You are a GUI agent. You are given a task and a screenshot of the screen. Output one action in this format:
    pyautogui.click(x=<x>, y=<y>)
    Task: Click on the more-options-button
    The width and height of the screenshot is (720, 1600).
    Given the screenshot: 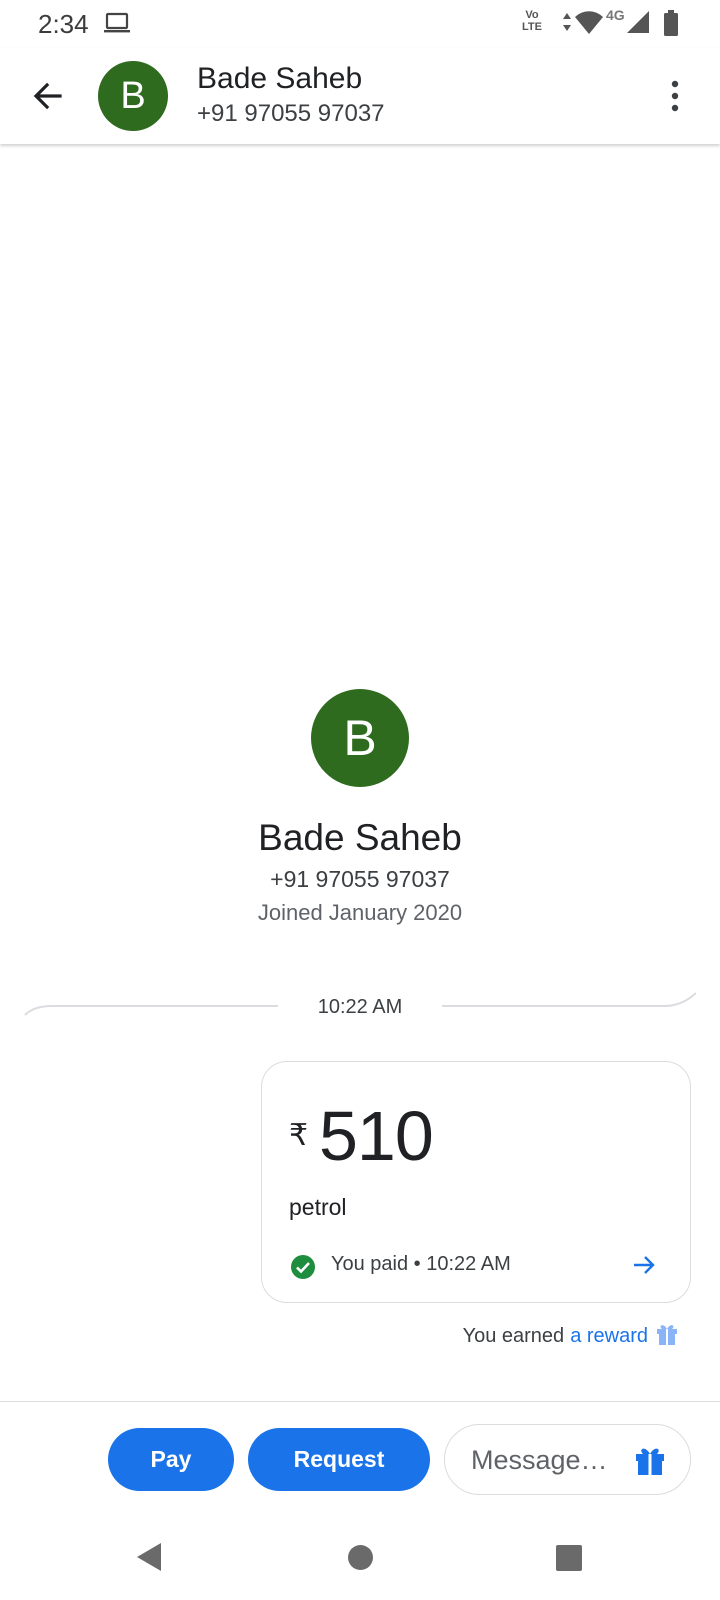 What is the action you would take?
    pyautogui.click(x=675, y=96)
    